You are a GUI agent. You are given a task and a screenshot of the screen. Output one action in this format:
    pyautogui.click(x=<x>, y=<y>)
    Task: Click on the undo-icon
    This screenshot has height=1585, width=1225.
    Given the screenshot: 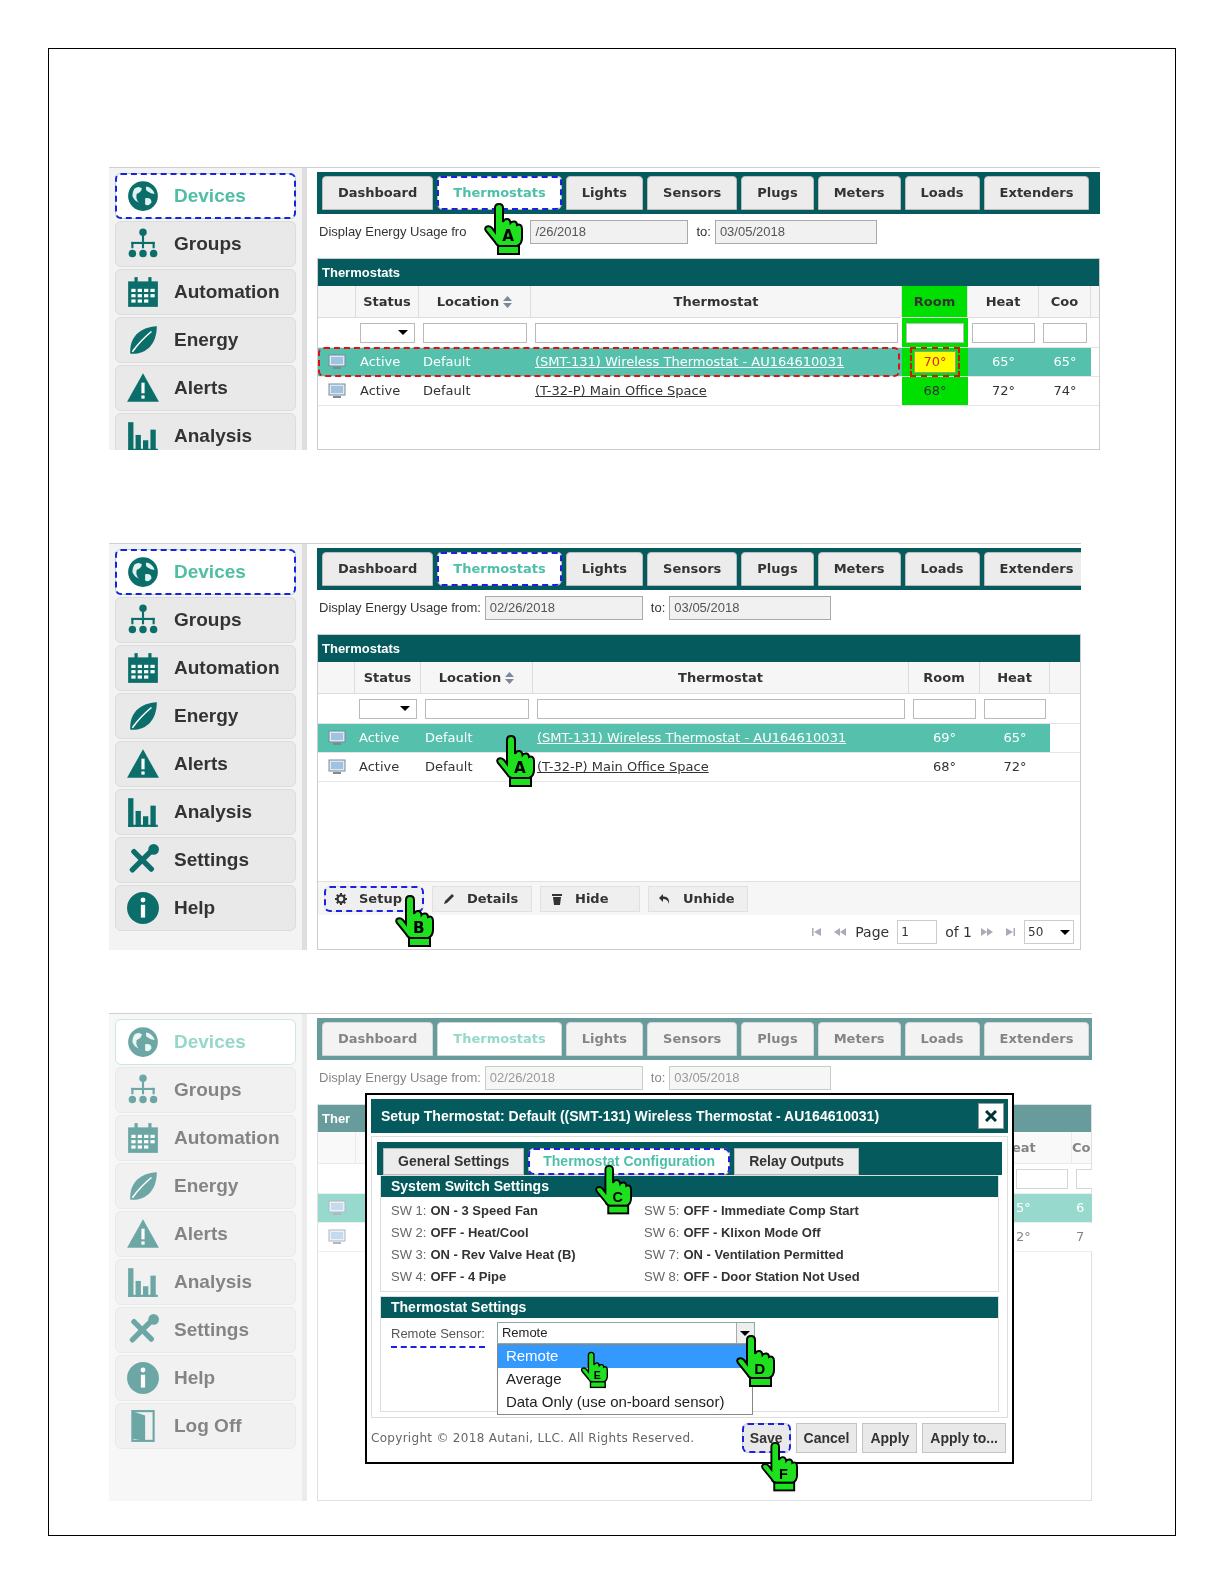 What is the action you would take?
    pyautogui.click(x=665, y=898)
    